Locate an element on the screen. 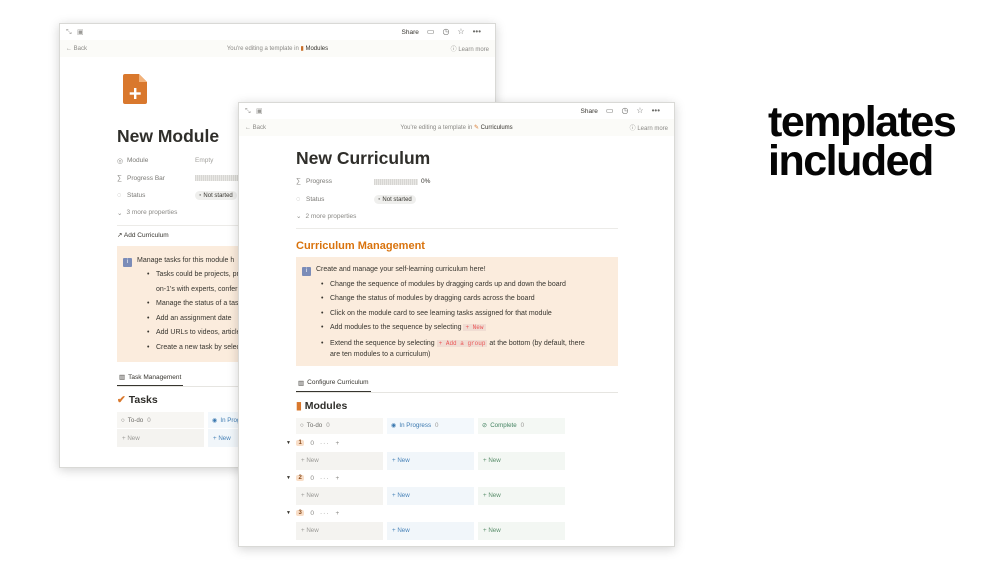 This screenshot has width=1005, height=565. books-icon: ▮ is located at coordinates (299, 405).